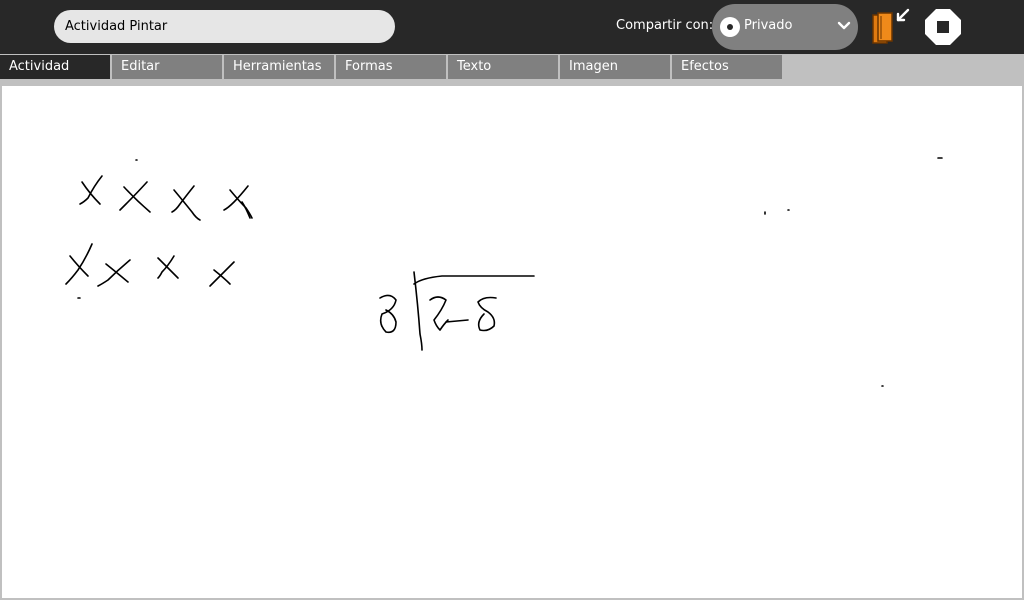  What do you see at coordinates (503, 67) in the screenshot?
I see `tab-texto: Texto` at bounding box center [503, 67].